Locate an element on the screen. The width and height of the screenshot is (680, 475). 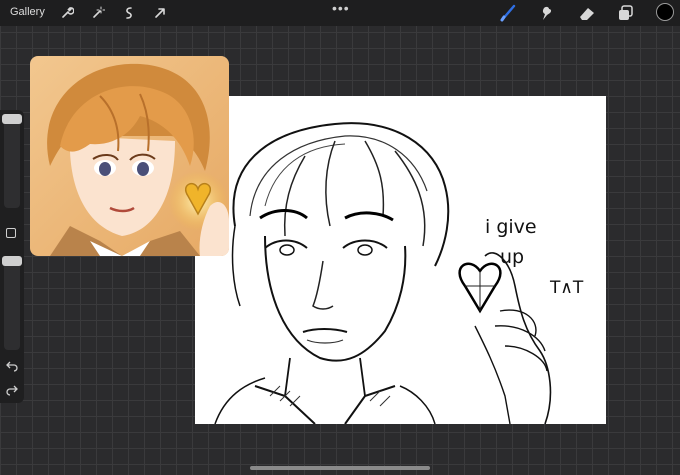
modify-square-icon is located at coordinates (11, 233).